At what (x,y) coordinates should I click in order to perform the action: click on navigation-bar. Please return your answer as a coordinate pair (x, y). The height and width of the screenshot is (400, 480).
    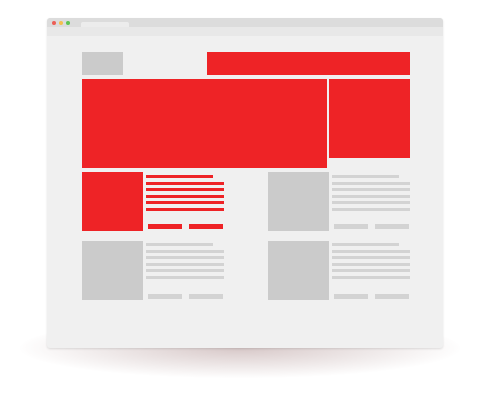
    Looking at the image, I should click on (308, 63).